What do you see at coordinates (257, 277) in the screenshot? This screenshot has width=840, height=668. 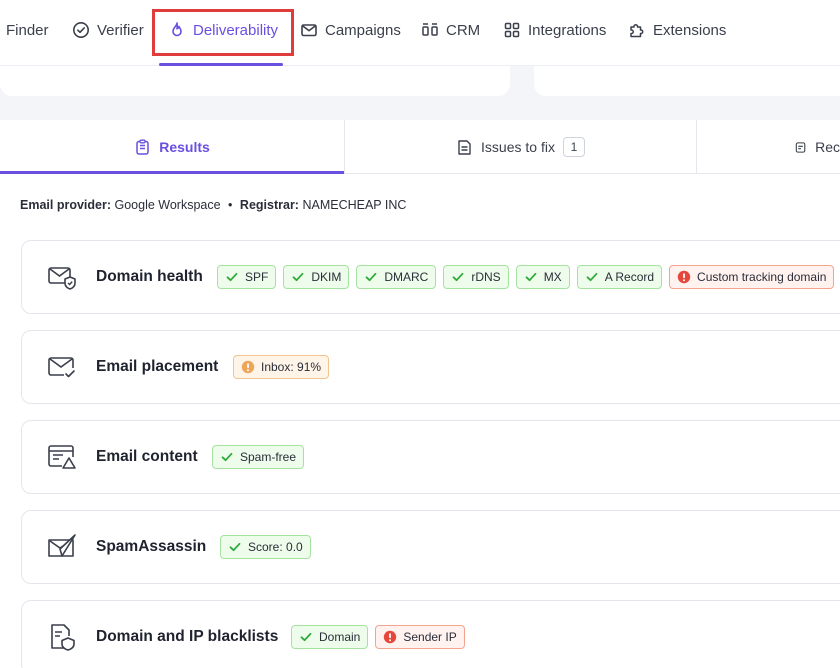 I see `badge-label: SPF` at bounding box center [257, 277].